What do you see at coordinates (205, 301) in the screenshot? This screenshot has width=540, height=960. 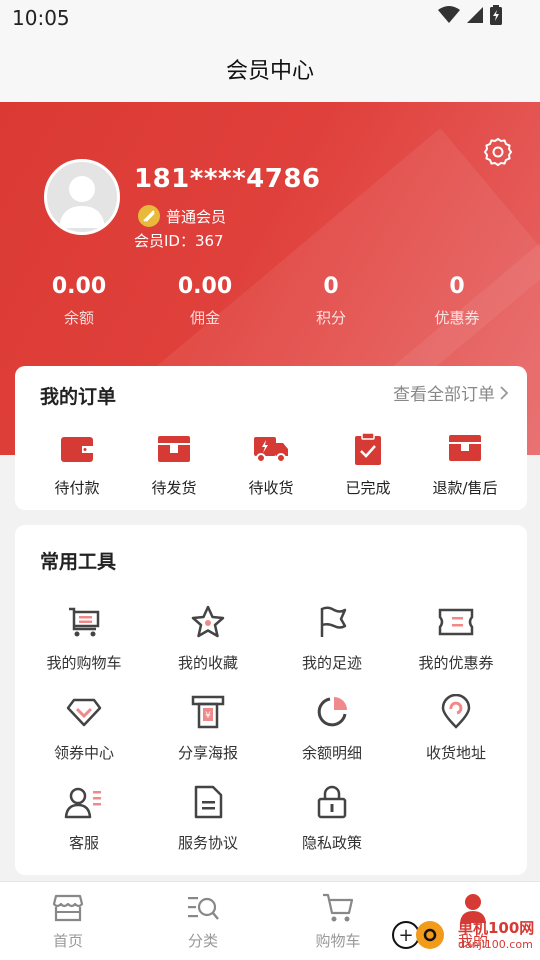 I see `stat-commission: 0.00 佣金` at bounding box center [205, 301].